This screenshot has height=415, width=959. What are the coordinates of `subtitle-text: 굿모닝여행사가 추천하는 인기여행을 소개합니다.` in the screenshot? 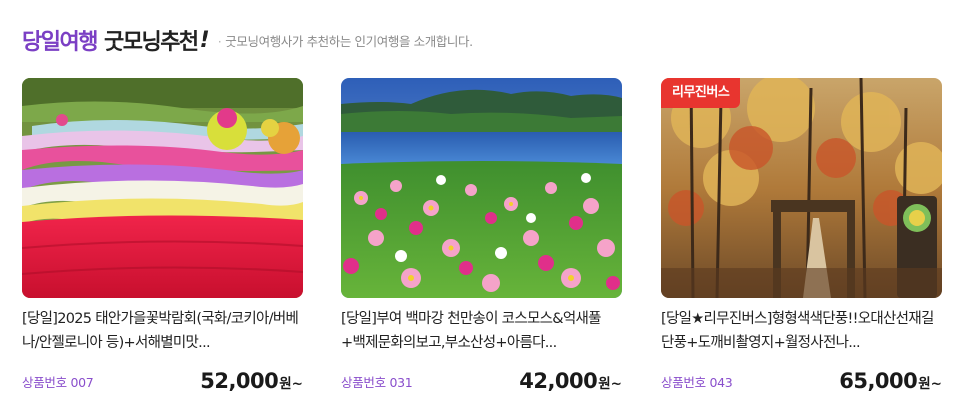 It's located at (349, 41).